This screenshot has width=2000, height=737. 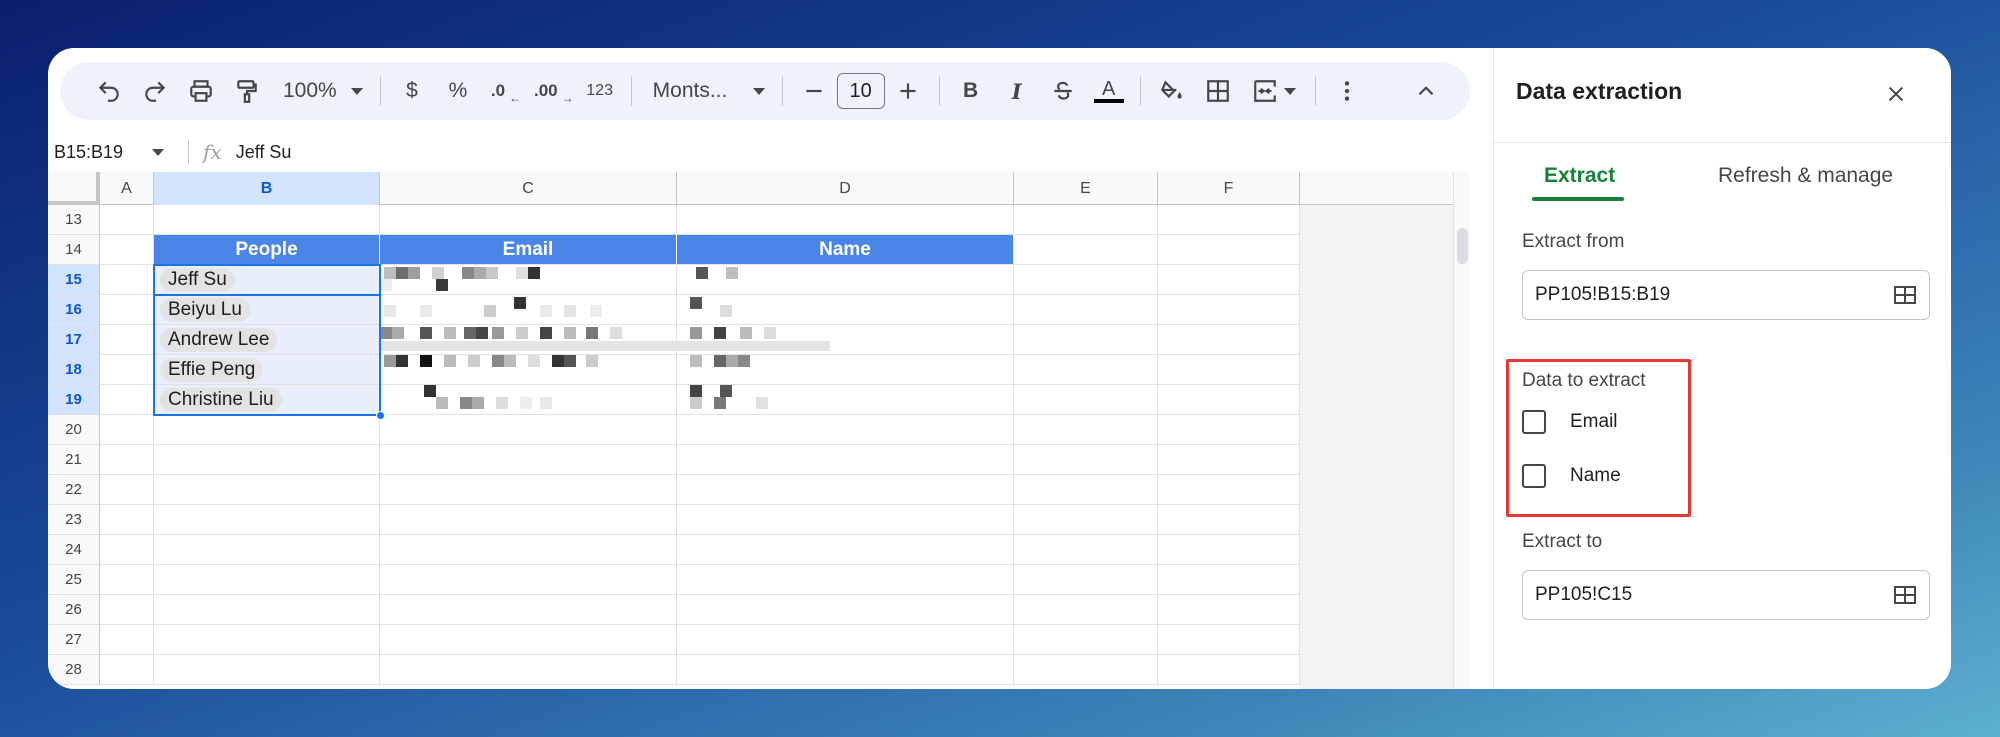 I want to click on row-header: 16, so click(x=74, y=310).